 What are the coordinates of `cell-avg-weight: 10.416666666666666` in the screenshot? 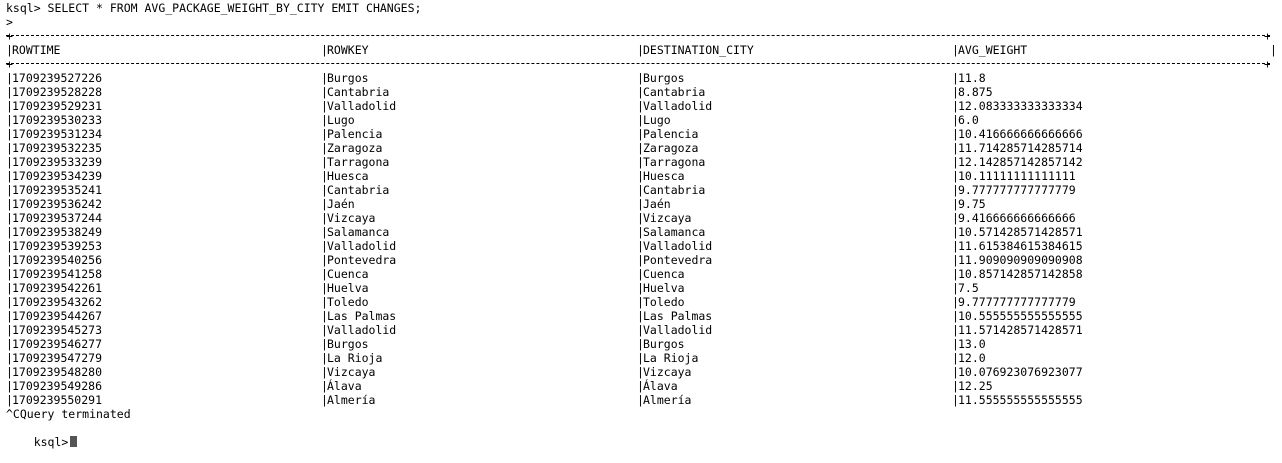 It's located at (1020, 134).